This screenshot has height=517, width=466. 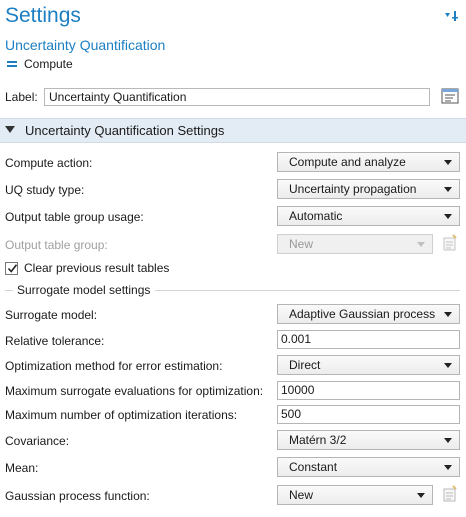 What do you see at coordinates (368, 467) in the screenshot?
I see `mean-select: Constant` at bounding box center [368, 467].